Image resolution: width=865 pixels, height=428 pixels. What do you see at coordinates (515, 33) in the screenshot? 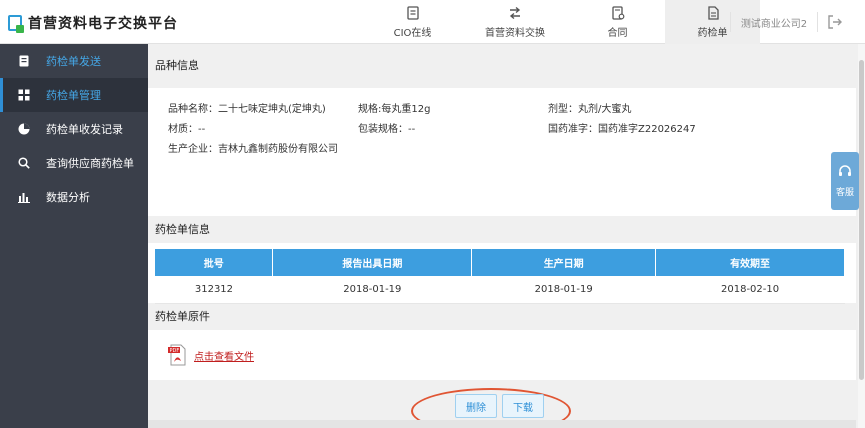
I see `nav-item-label: 首营资料交换` at bounding box center [515, 33].